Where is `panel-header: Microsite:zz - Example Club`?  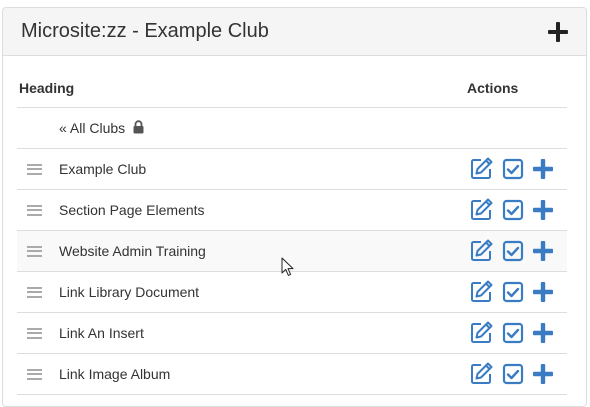
panel-header: Microsite:zz - Example Club is located at coordinates (294, 32).